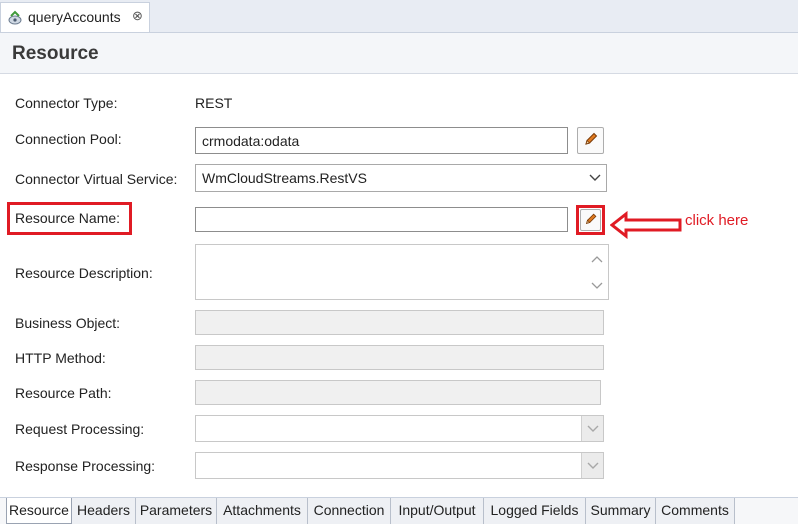 This screenshot has width=798, height=524. What do you see at coordinates (381, 219) in the screenshot?
I see `resource-name-field` at bounding box center [381, 219].